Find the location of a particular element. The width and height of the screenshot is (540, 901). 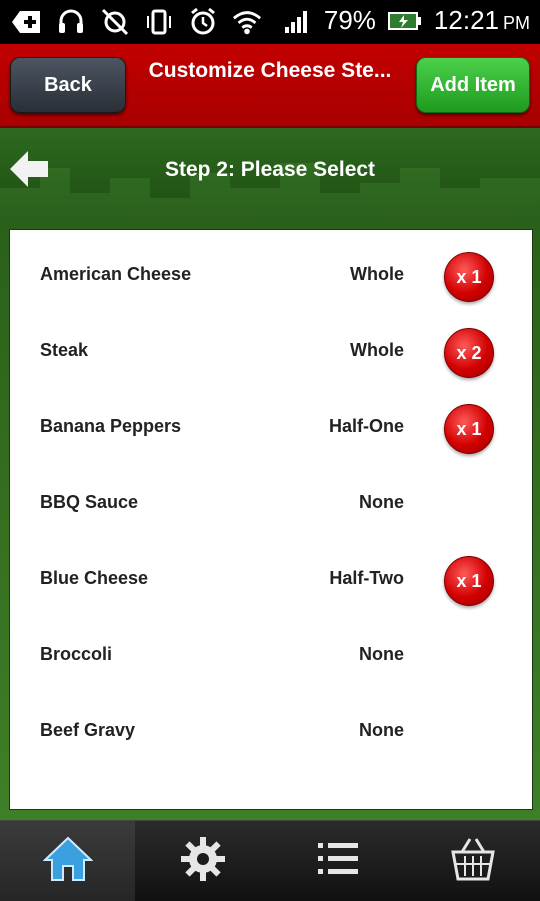

list-item: American Cheese Whole x 1 is located at coordinates (271, 276).